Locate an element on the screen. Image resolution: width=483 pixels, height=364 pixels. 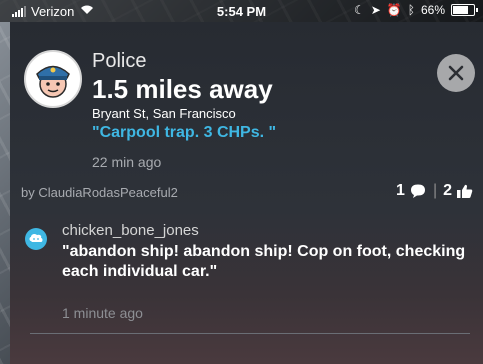
close-button is located at coordinates (456, 73).